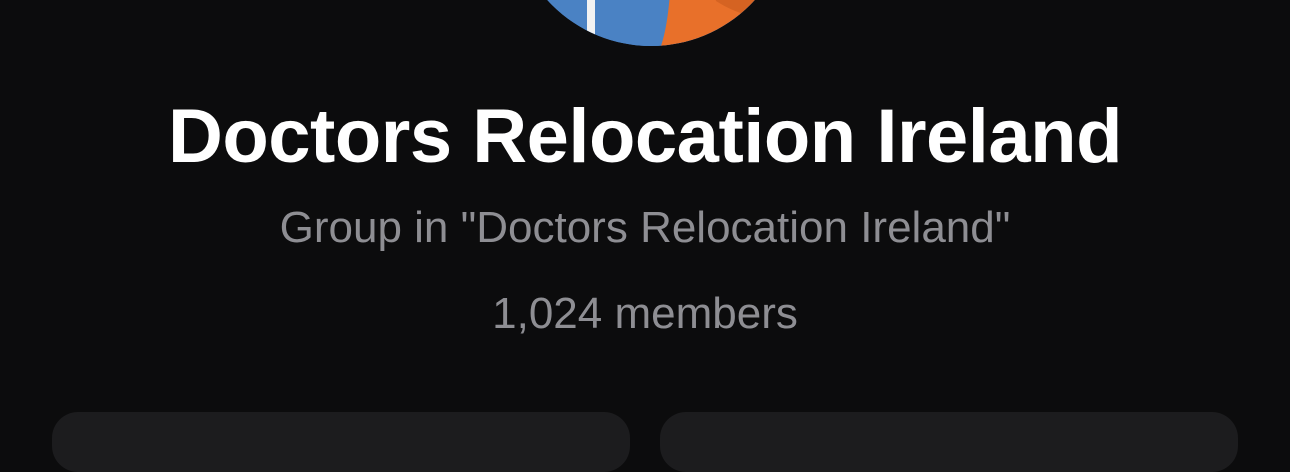 Image resolution: width=1290 pixels, height=472 pixels. I want to click on action-card-right, so click(949, 442).